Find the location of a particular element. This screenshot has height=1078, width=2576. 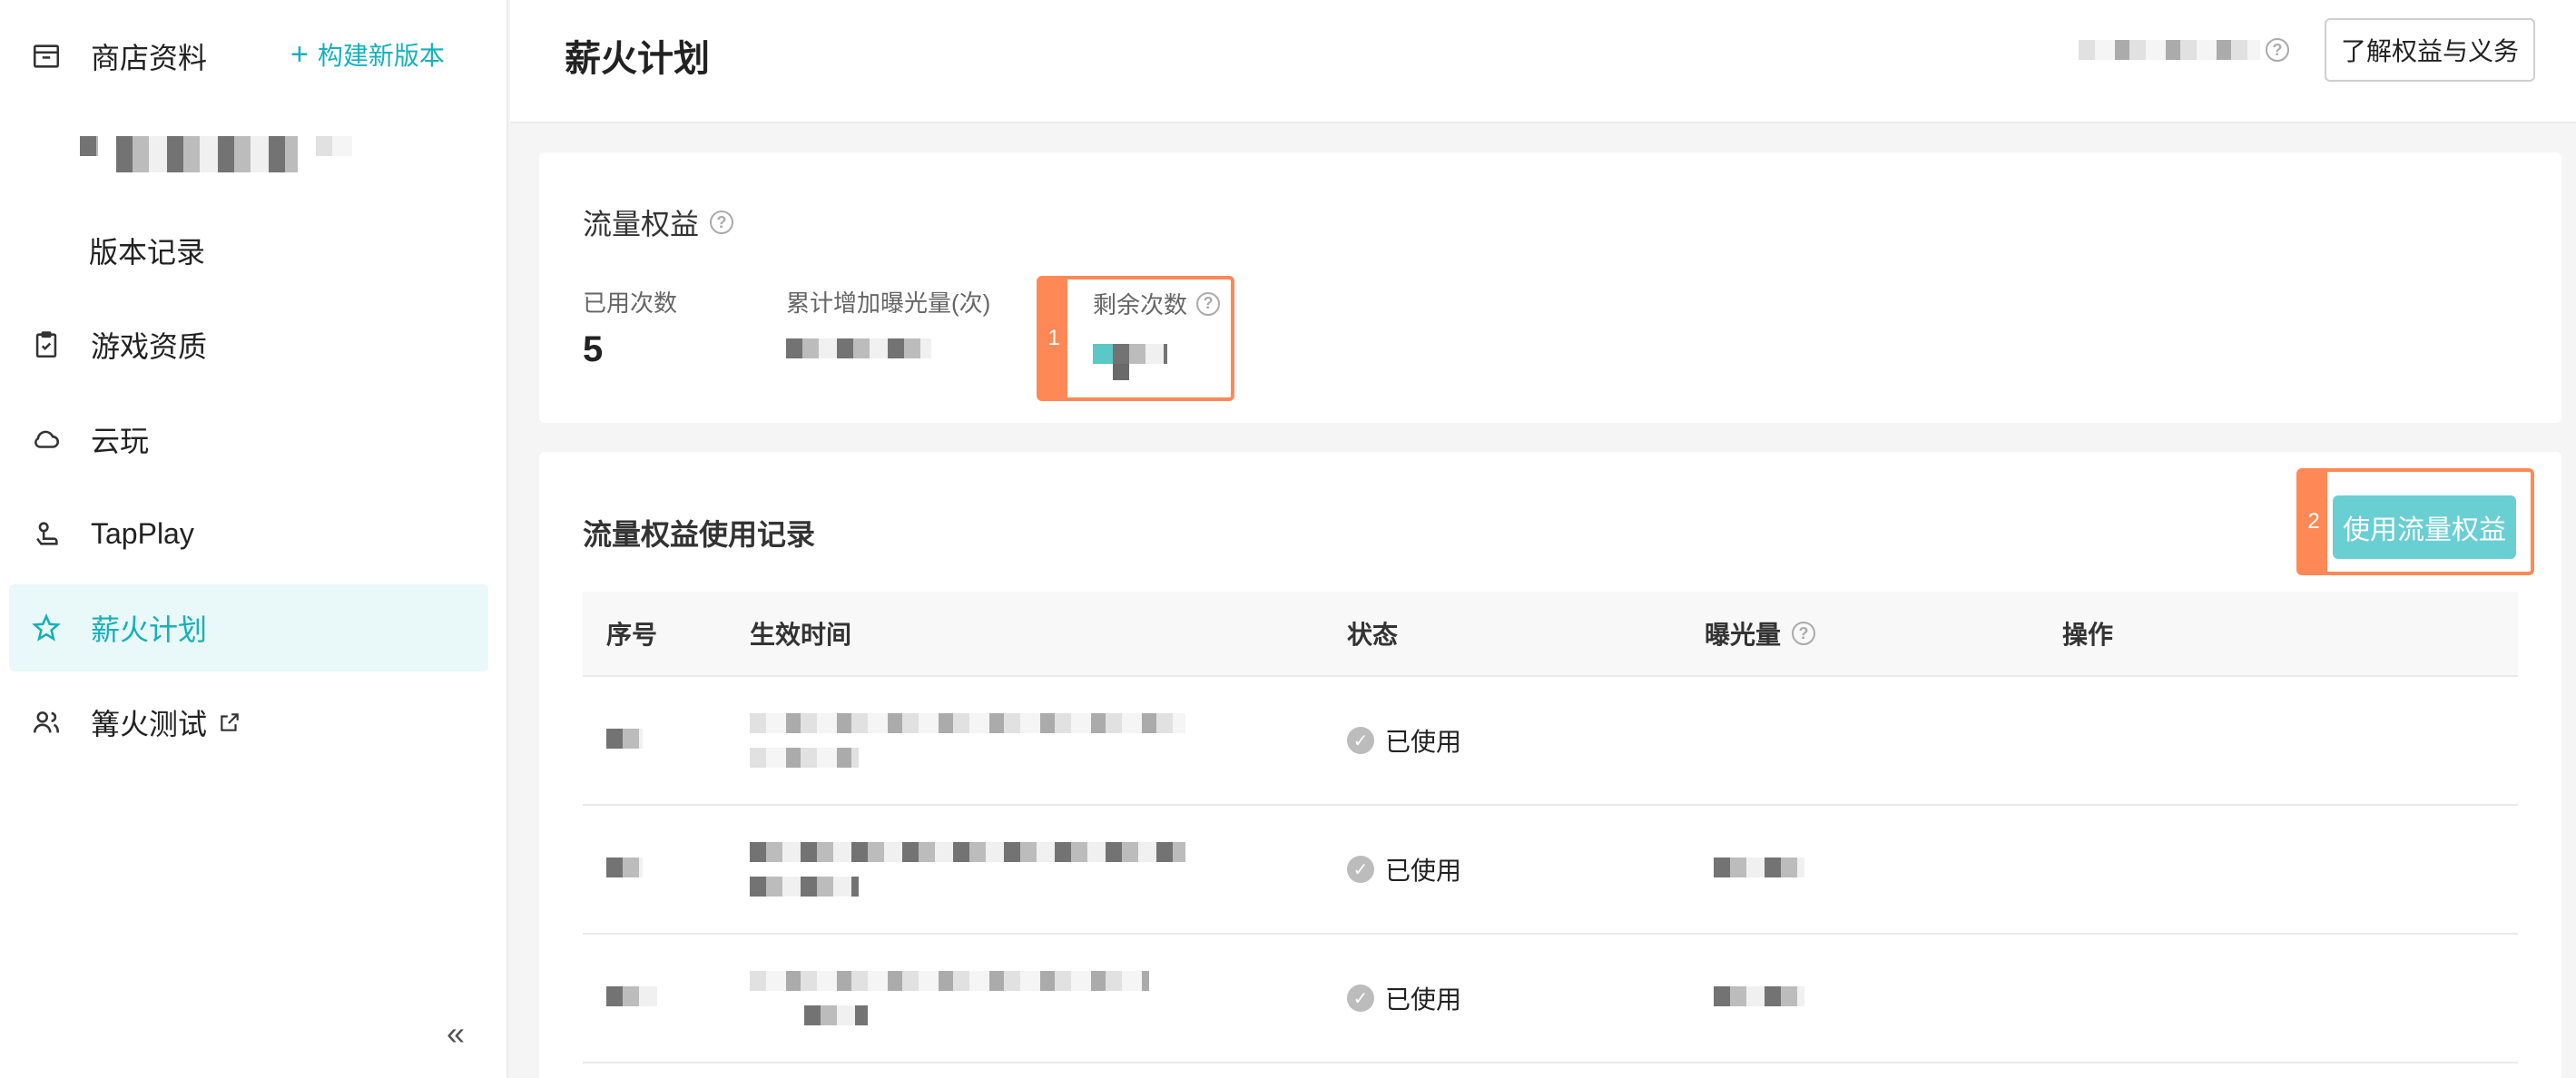

users-icon is located at coordinates (46, 722).